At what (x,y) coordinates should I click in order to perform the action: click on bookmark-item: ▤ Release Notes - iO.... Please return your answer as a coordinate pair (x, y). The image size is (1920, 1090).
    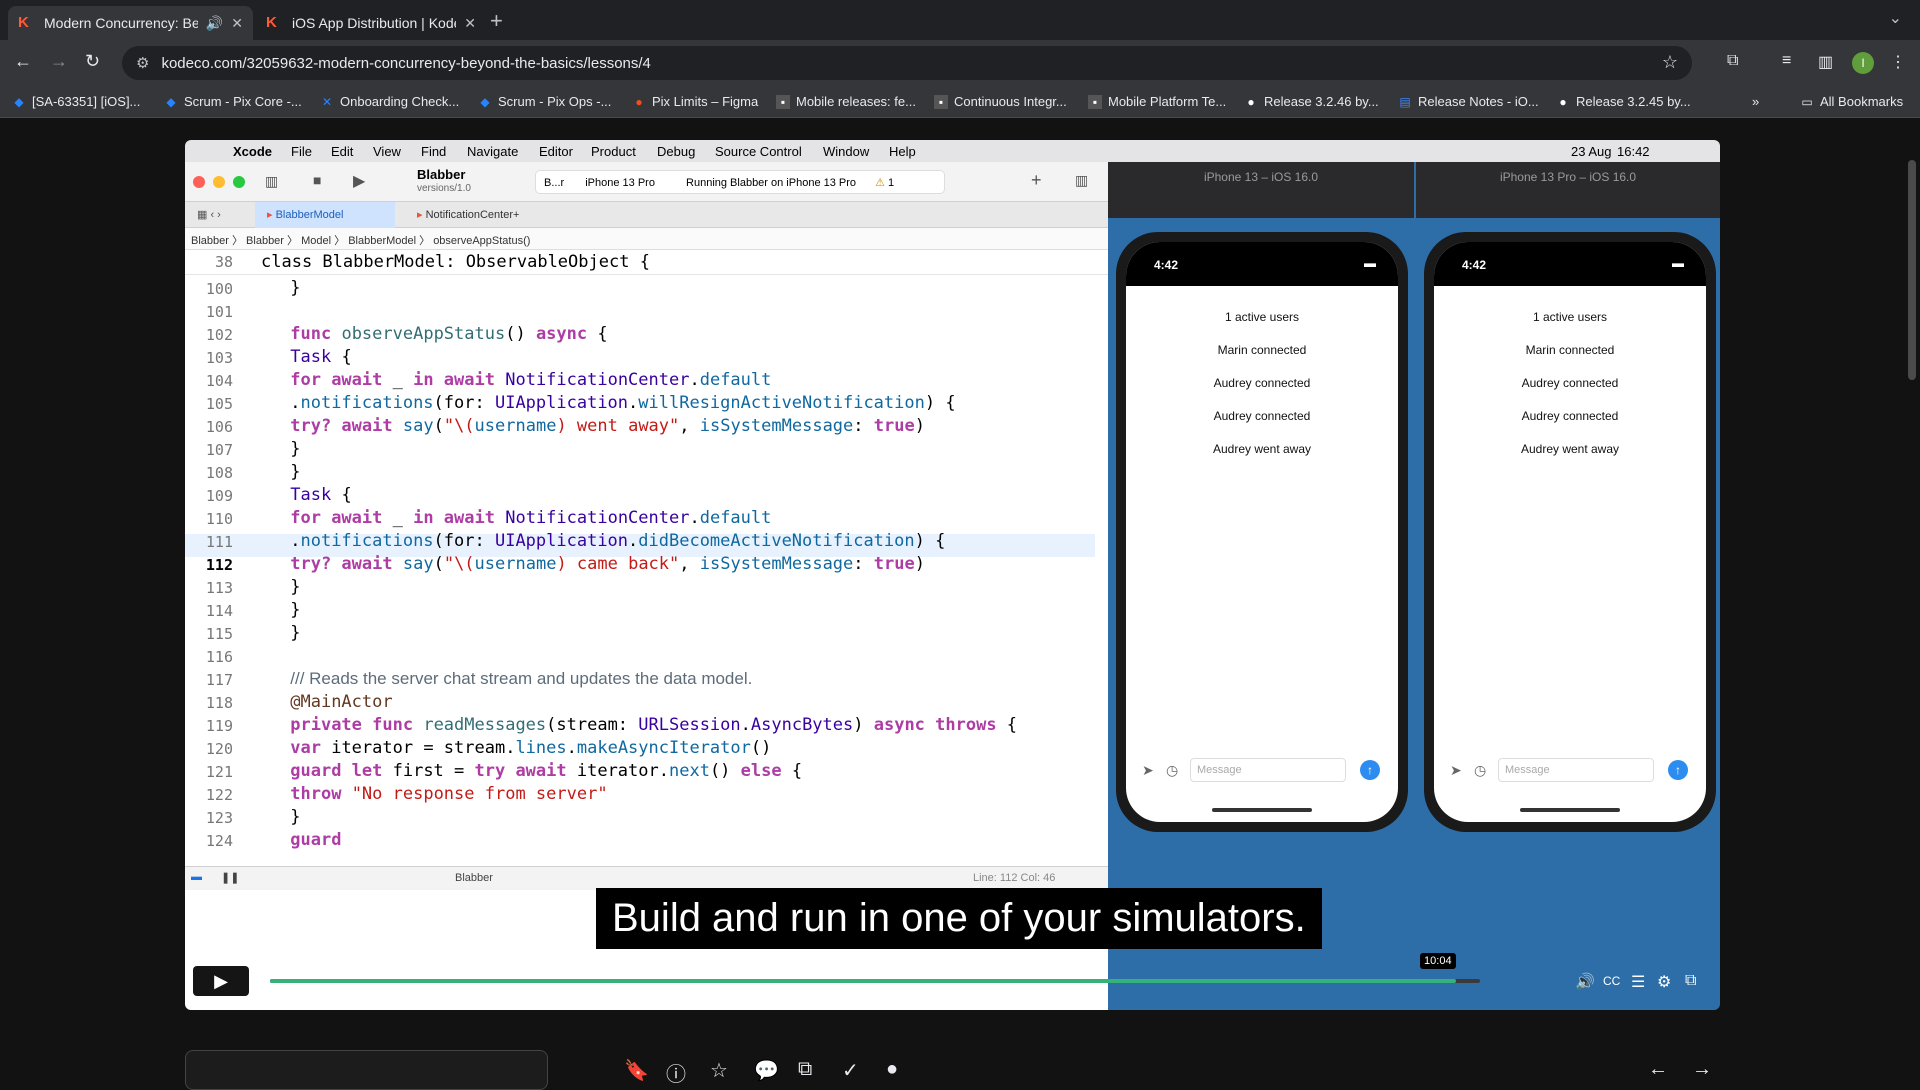
    Looking at the image, I should click on (1468, 101).